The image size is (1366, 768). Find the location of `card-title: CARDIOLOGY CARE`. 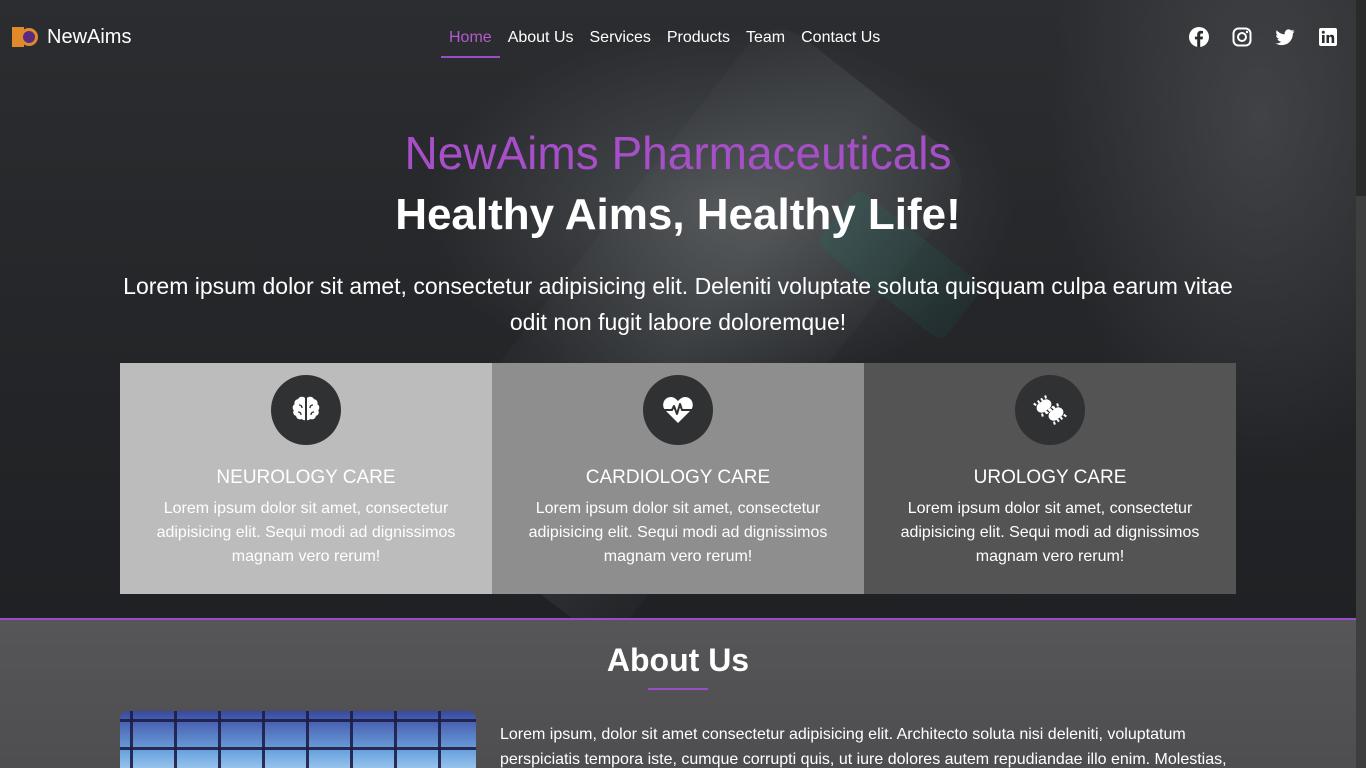

card-title: CARDIOLOGY CARE is located at coordinates (678, 477).